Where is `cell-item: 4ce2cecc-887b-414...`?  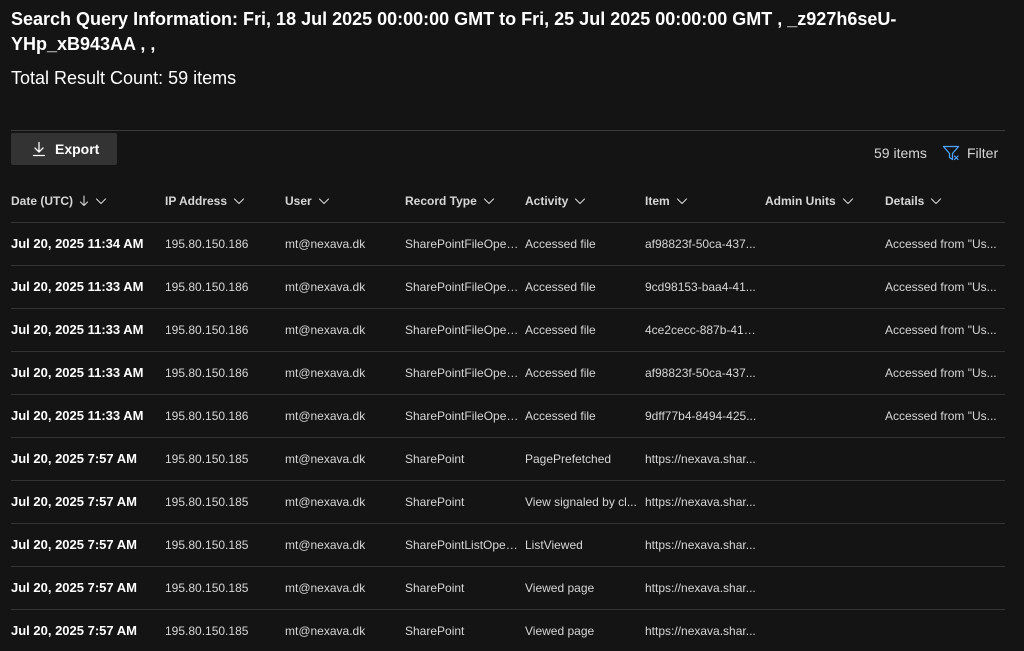 cell-item: 4ce2cecc-887b-414... is located at coordinates (702, 330).